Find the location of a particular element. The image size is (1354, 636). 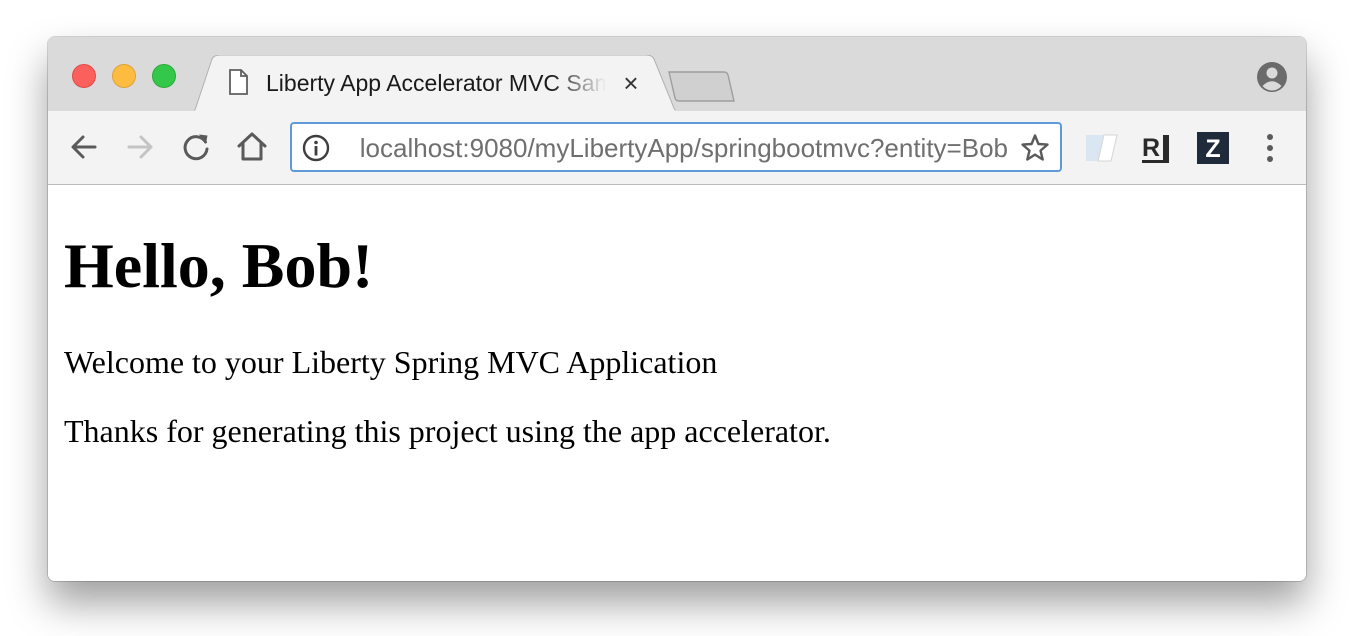

tab-title: Liberty App Accelerator MVC Sample is located at coordinates (436, 83).